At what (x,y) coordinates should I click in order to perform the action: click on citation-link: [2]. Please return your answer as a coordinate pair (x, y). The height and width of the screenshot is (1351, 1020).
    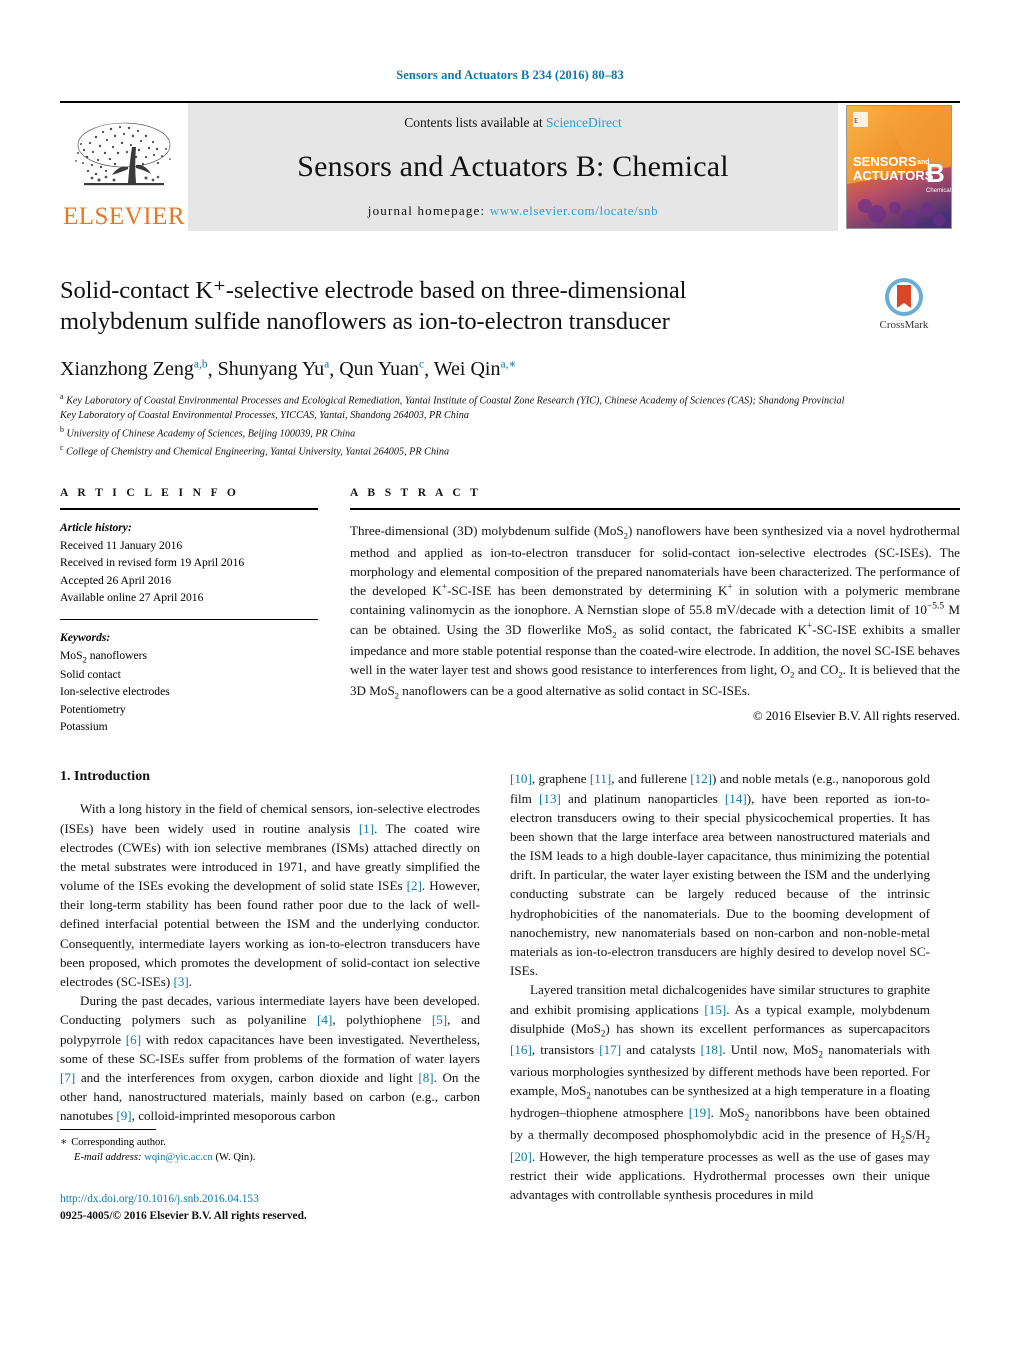
    Looking at the image, I should click on (414, 885).